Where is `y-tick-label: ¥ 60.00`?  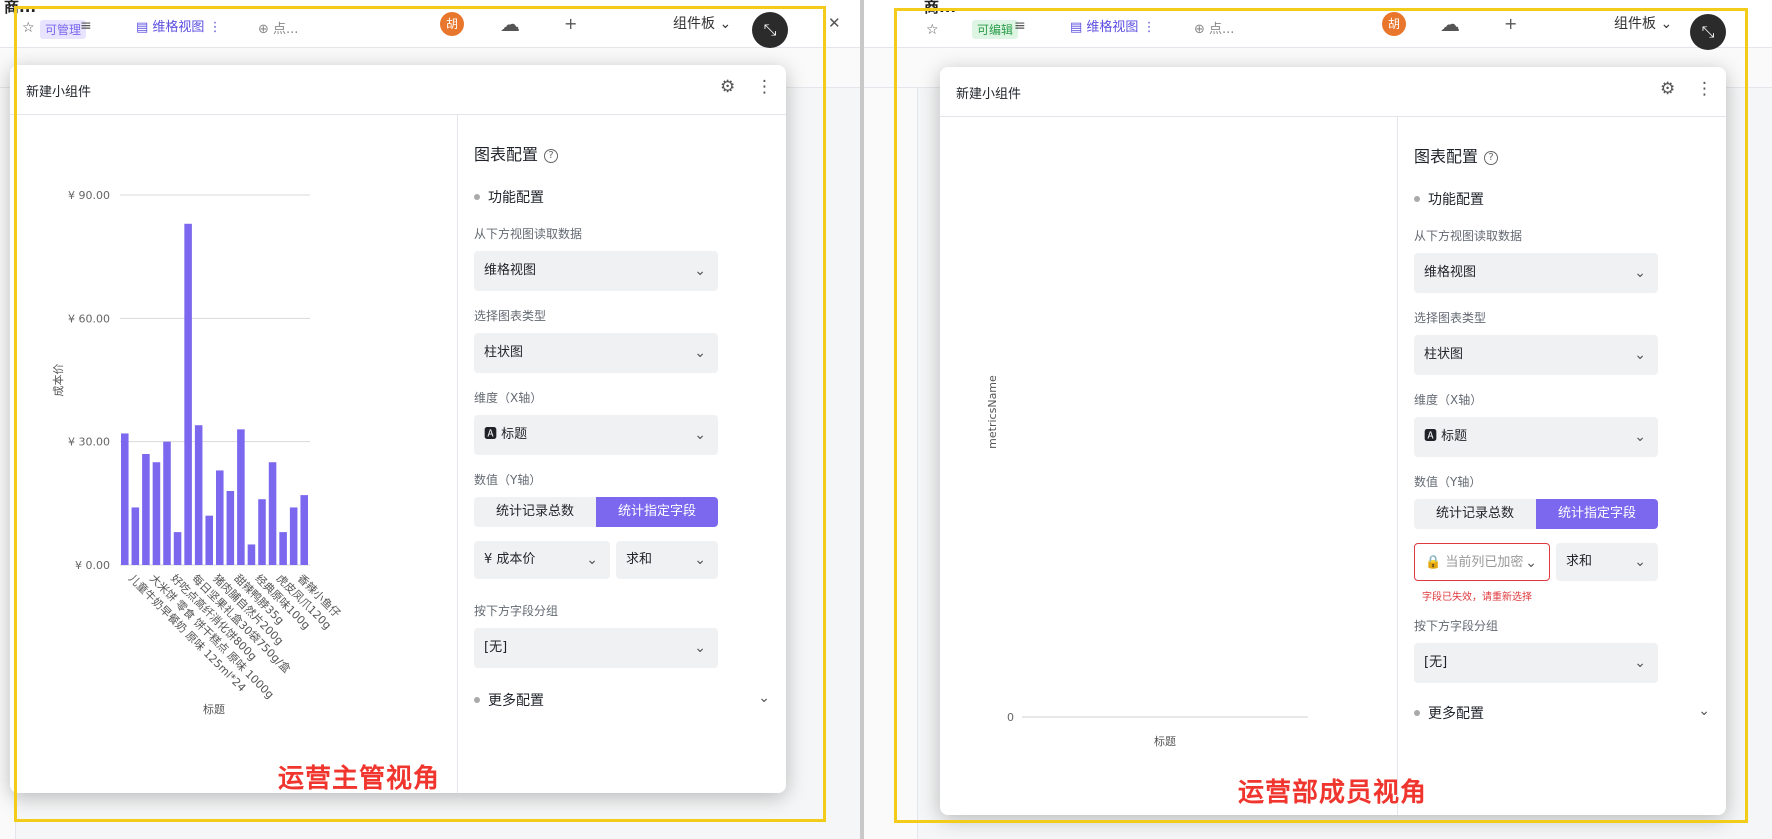 y-tick-label: ¥ 60.00 is located at coordinates (89, 318).